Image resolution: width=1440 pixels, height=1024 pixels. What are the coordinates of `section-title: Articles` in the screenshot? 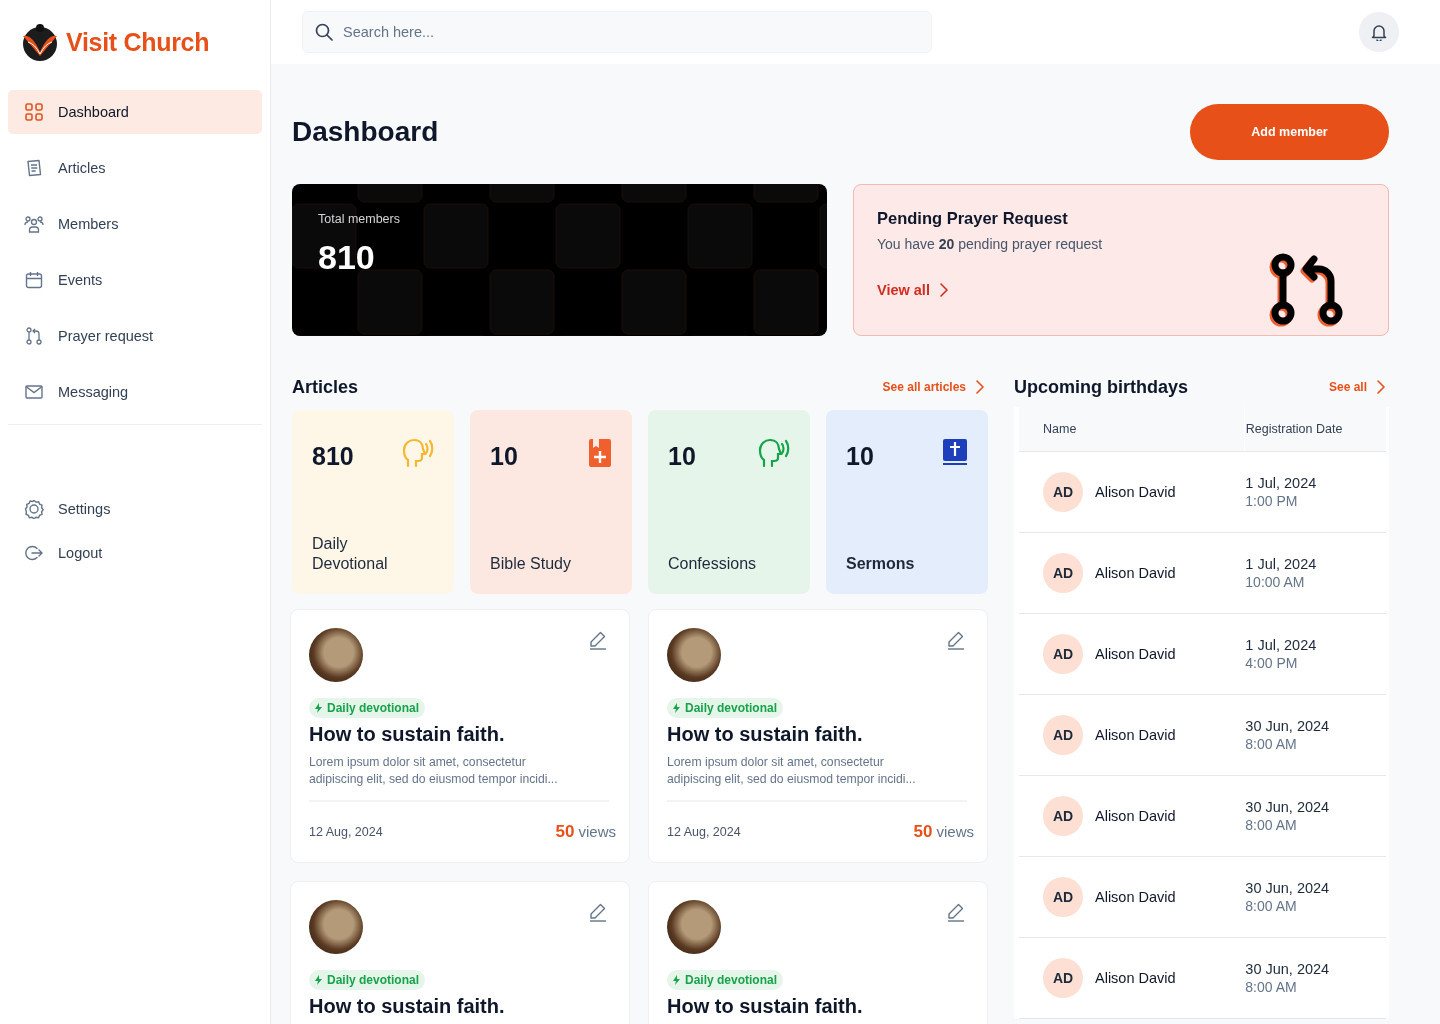 It's located at (325, 387).